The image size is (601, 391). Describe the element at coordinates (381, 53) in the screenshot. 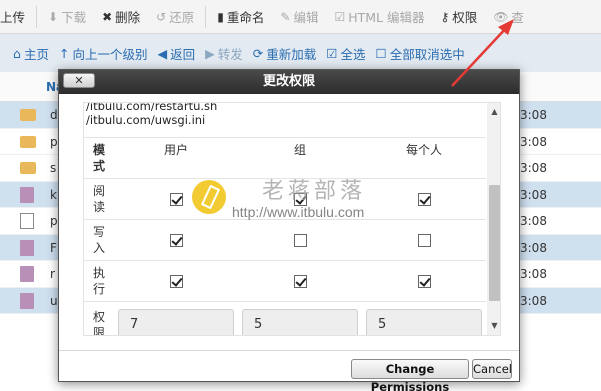

I see `checkbox-empty-icon: ☐` at that location.